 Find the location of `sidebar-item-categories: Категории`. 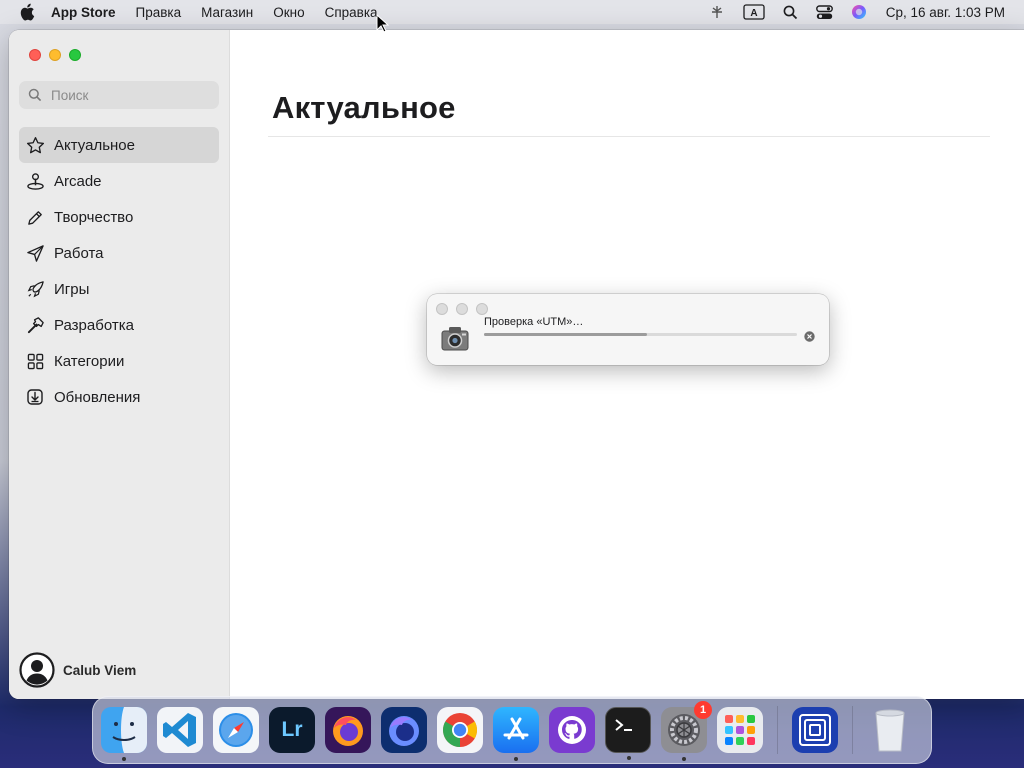

sidebar-item-categories: Категории is located at coordinates (119, 361).